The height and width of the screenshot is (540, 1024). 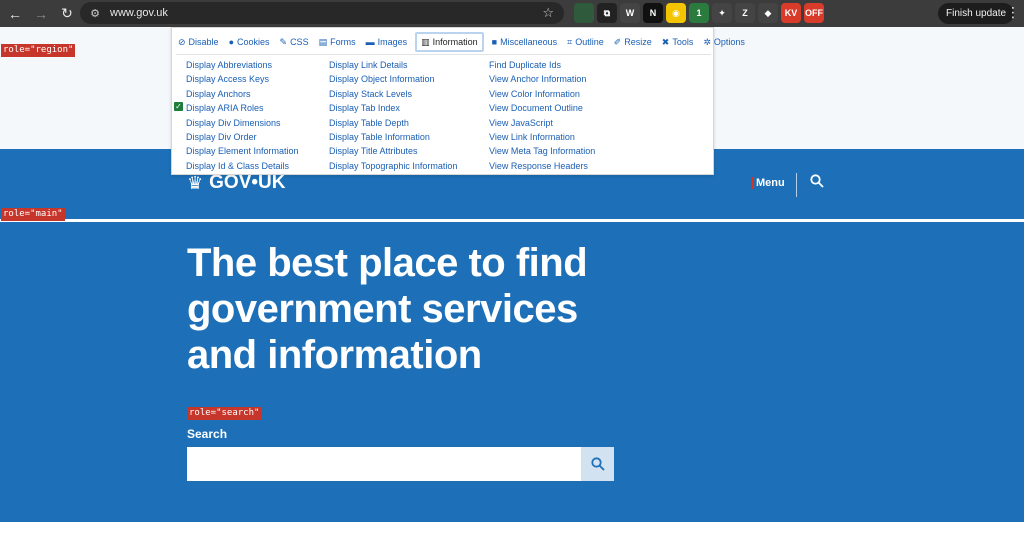 I want to click on menu-item: Display ARIA Roles, so click(x=242, y=108).